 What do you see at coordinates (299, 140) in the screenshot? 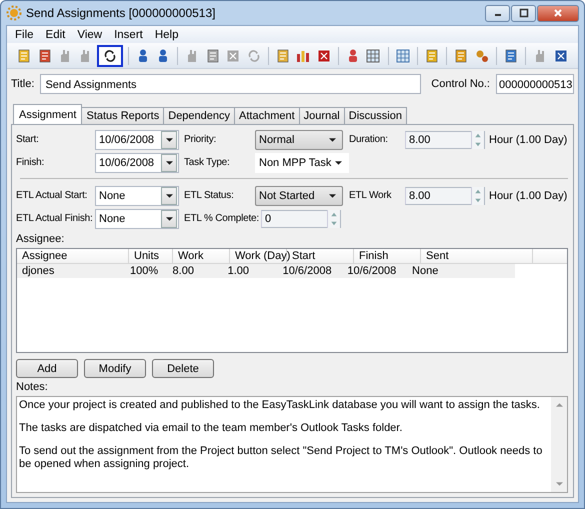
I see `dropdown-field: Normal` at bounding box center [299, 140].